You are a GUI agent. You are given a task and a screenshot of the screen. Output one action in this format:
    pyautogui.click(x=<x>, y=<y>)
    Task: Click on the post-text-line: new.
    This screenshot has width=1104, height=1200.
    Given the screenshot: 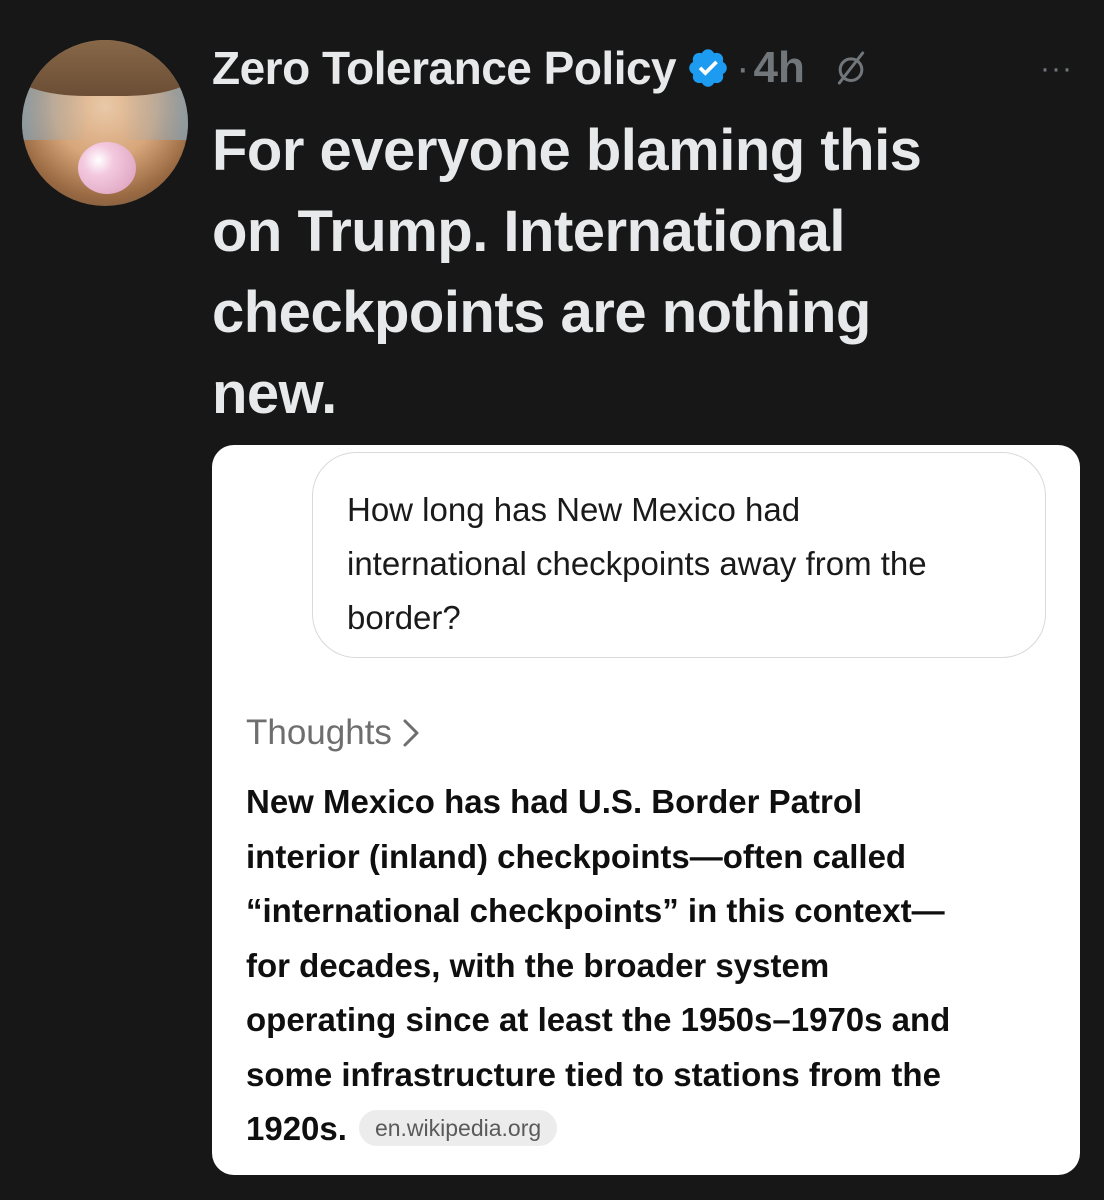 What is the action you would take?
    pyautogui.click(x=274, y=393)
    